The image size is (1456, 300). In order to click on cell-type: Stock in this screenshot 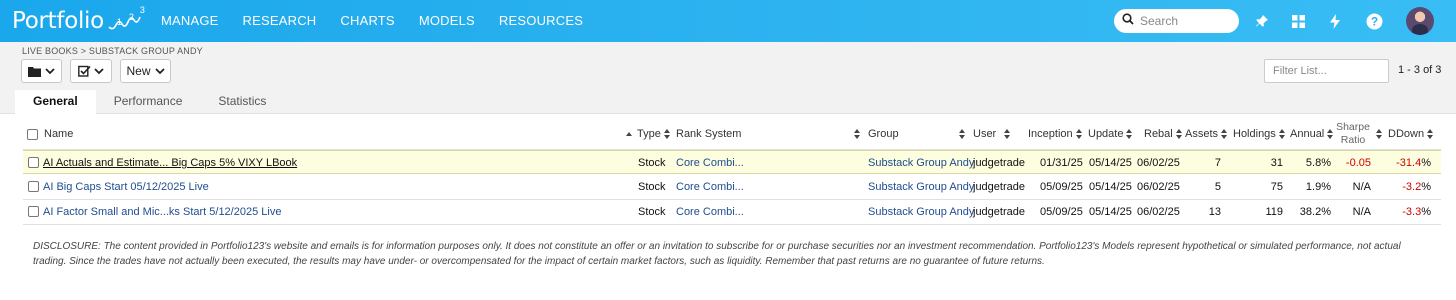, I will do `click(652, 212)`.